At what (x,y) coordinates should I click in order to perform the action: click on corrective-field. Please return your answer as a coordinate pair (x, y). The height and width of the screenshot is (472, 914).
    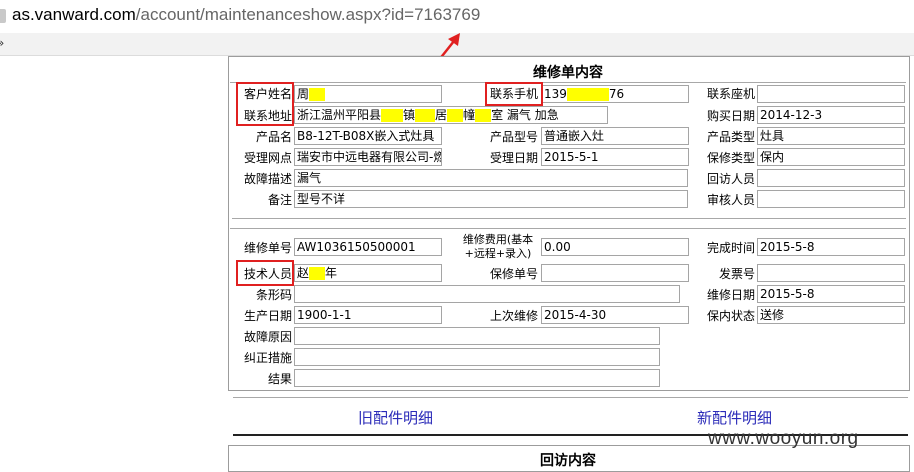
    Looking at the image, I should click on (477, 357).